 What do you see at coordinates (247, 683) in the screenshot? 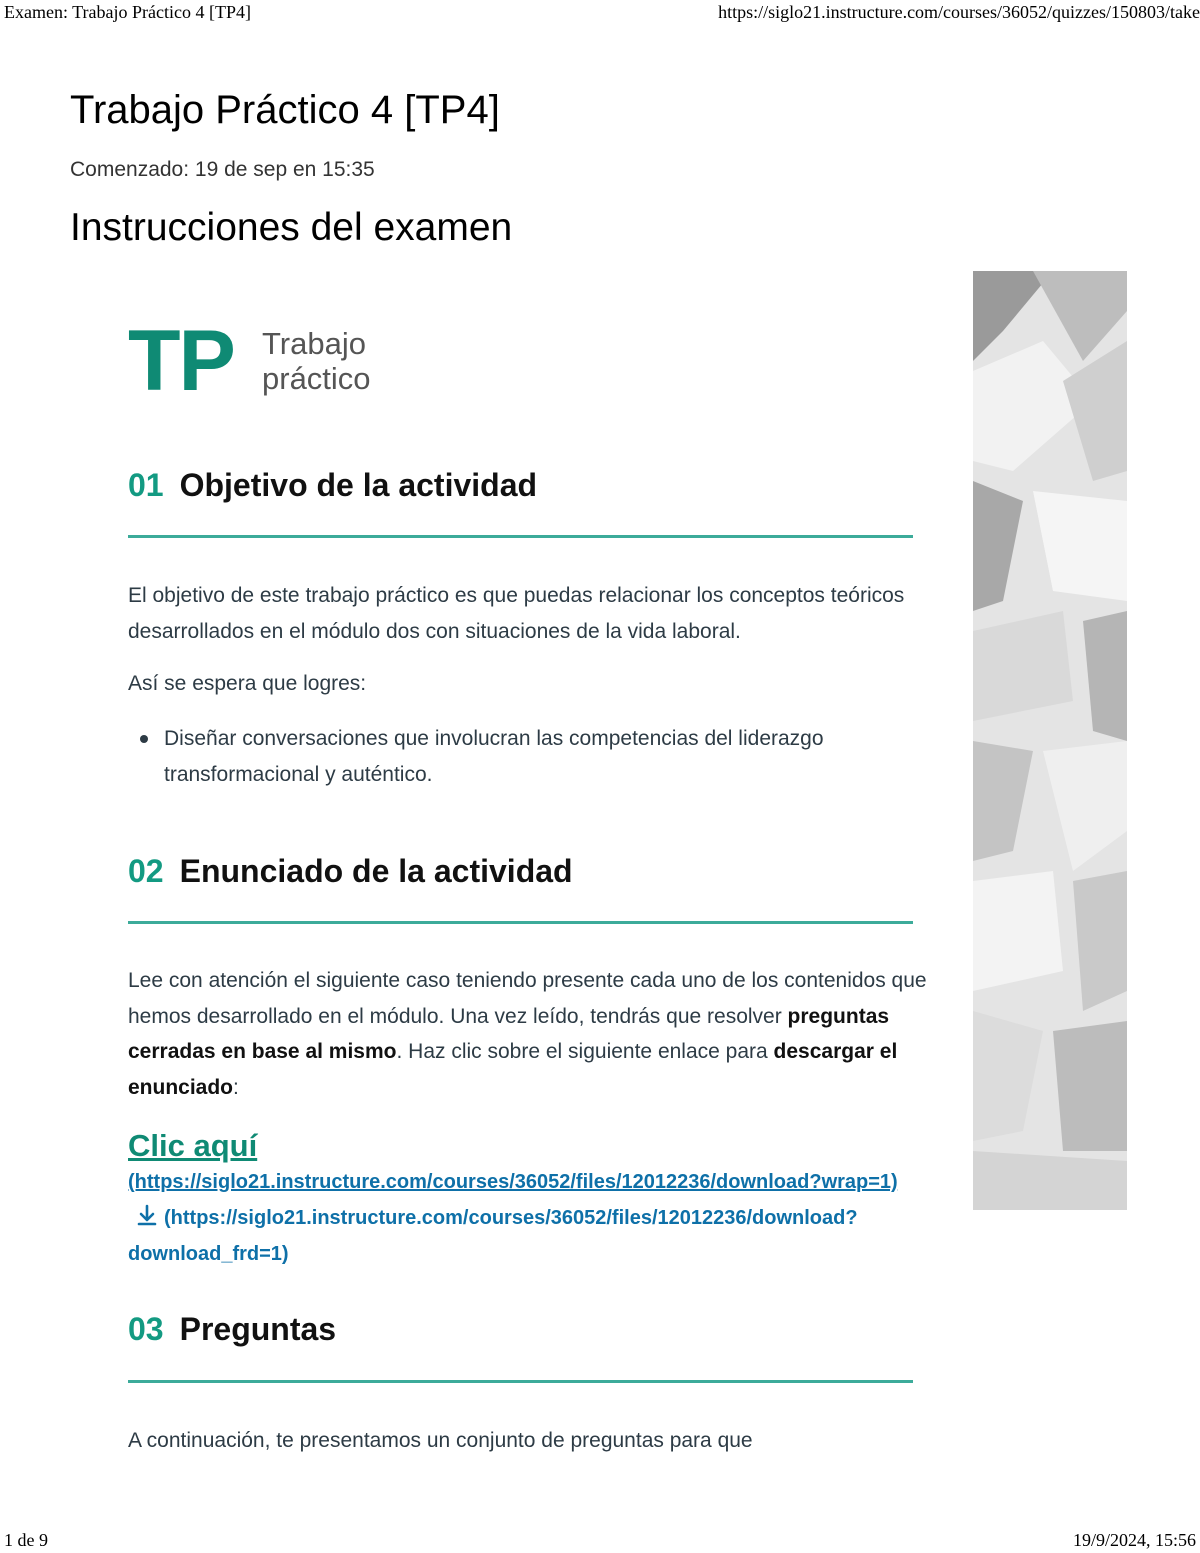
I see `expectation-paragraph: Así se espera que logres:` at bounding box center [247, 683].